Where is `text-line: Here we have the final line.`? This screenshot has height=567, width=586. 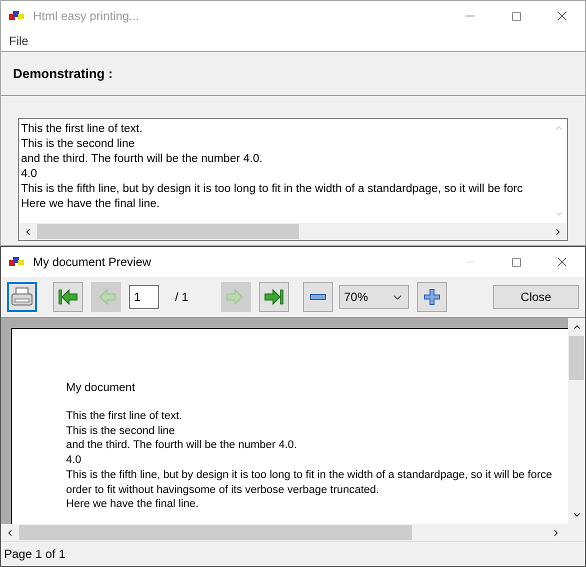
text-line: Here we have the final line. is located at coordinates (90, 204).